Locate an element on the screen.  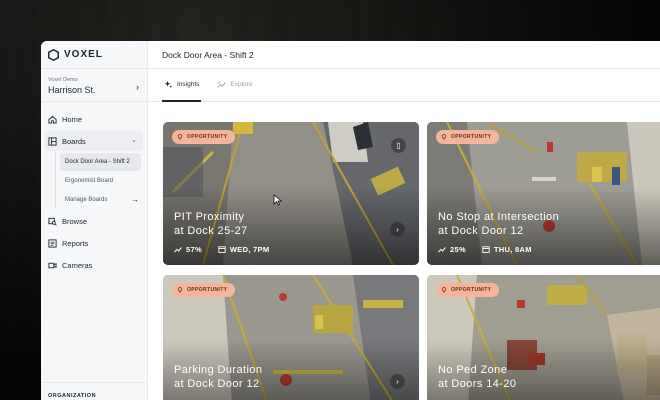
card-title-line1: PIT Proximity is located at coordinates (209, 217).